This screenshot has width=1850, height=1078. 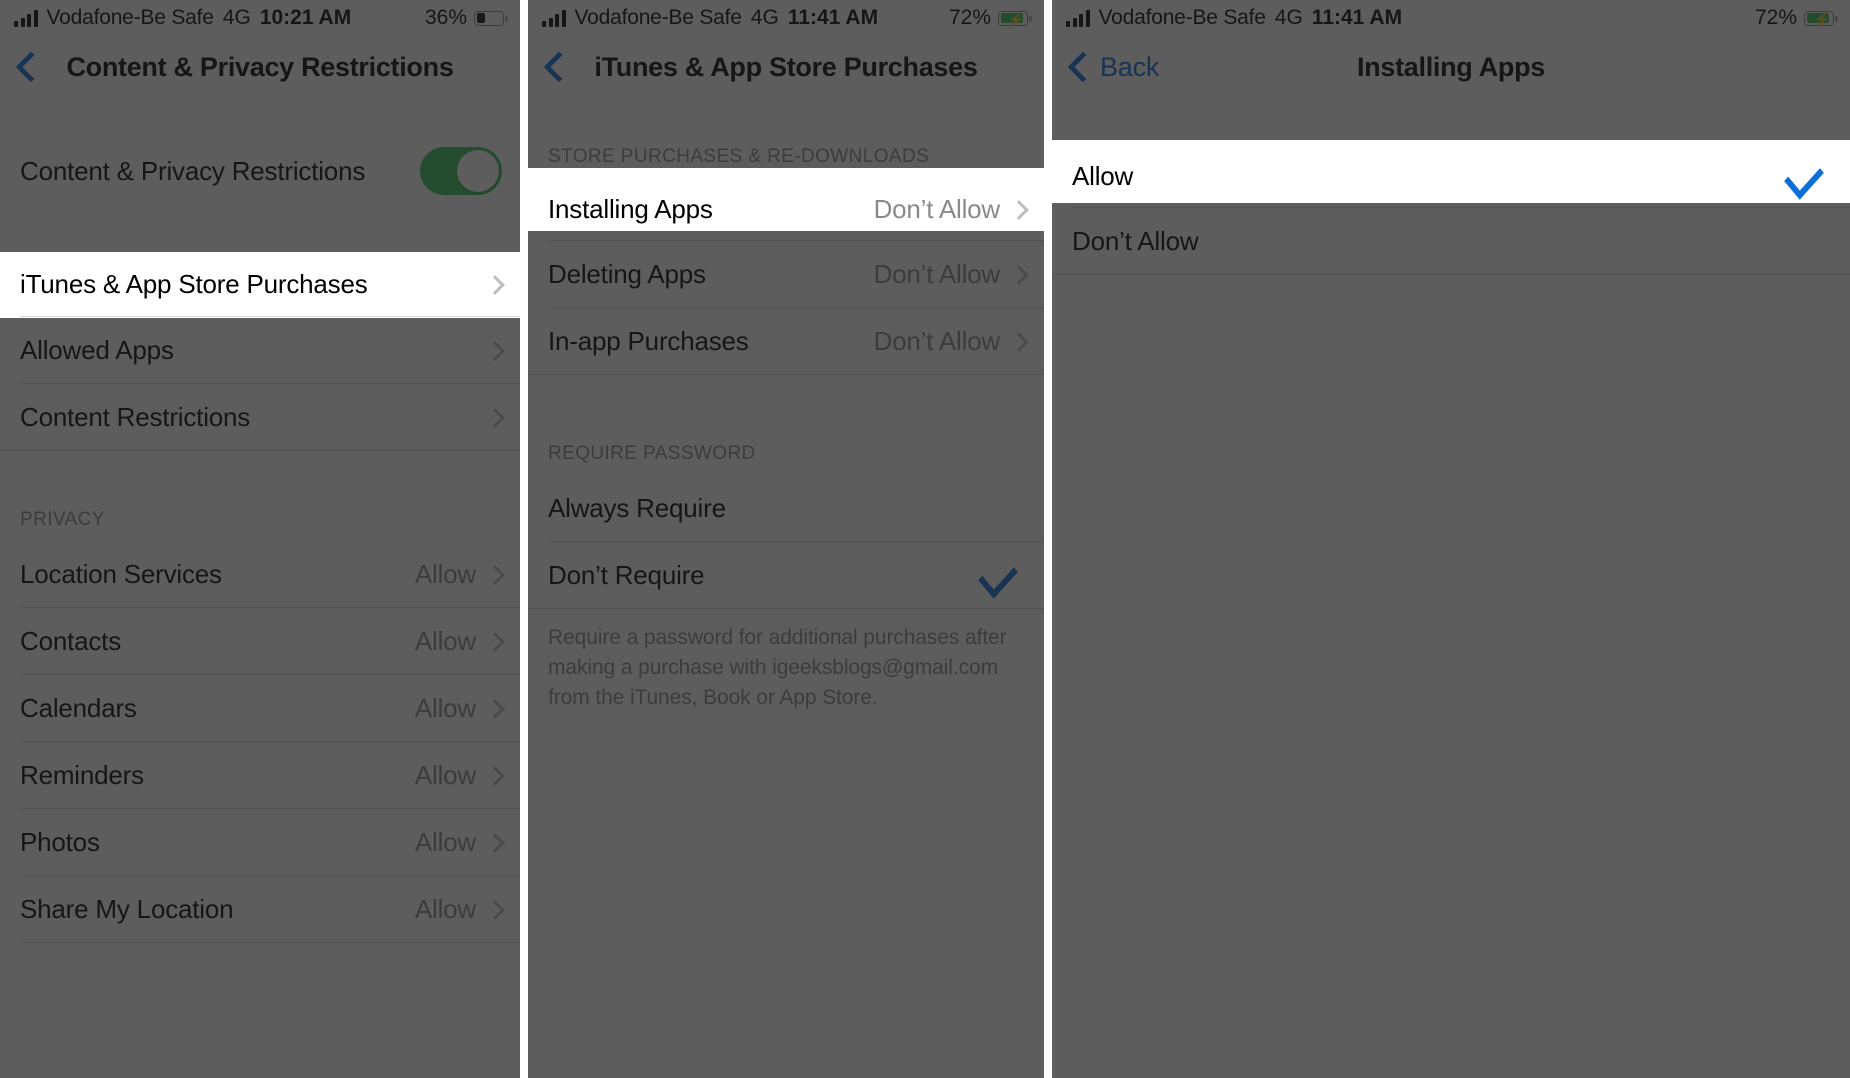 I want to click on clock-label: 10:21 AM, so click(x=305, y=17).